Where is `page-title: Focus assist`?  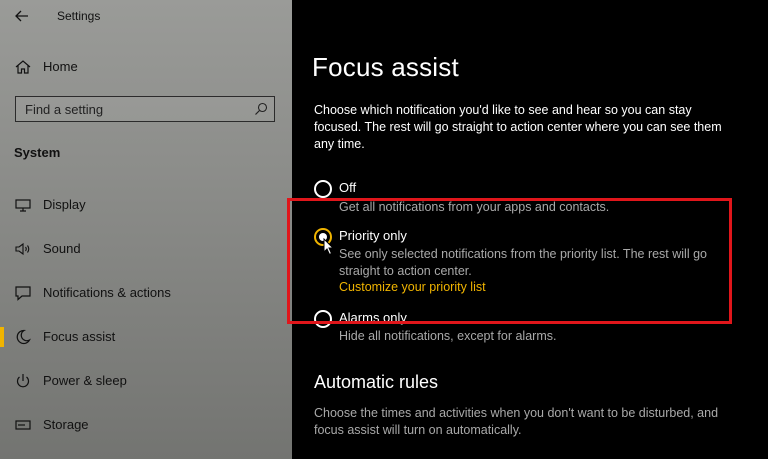 page-title: Focus assist is located at coordinates (385, 67).